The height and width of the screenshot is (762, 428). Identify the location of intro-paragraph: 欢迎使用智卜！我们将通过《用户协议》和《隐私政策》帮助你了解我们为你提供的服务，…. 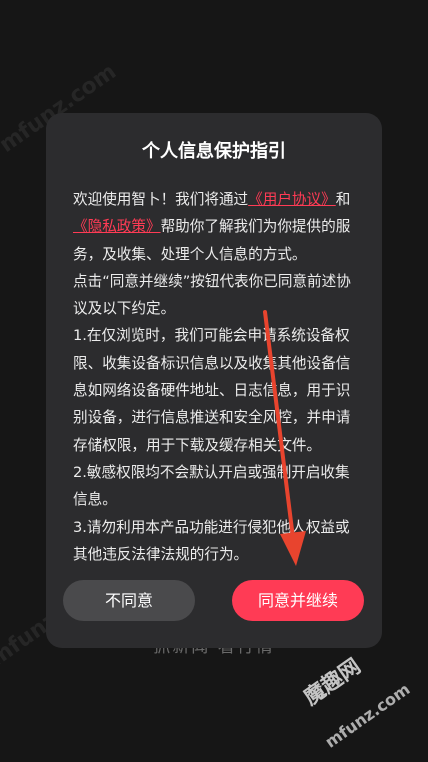
(216, 227).